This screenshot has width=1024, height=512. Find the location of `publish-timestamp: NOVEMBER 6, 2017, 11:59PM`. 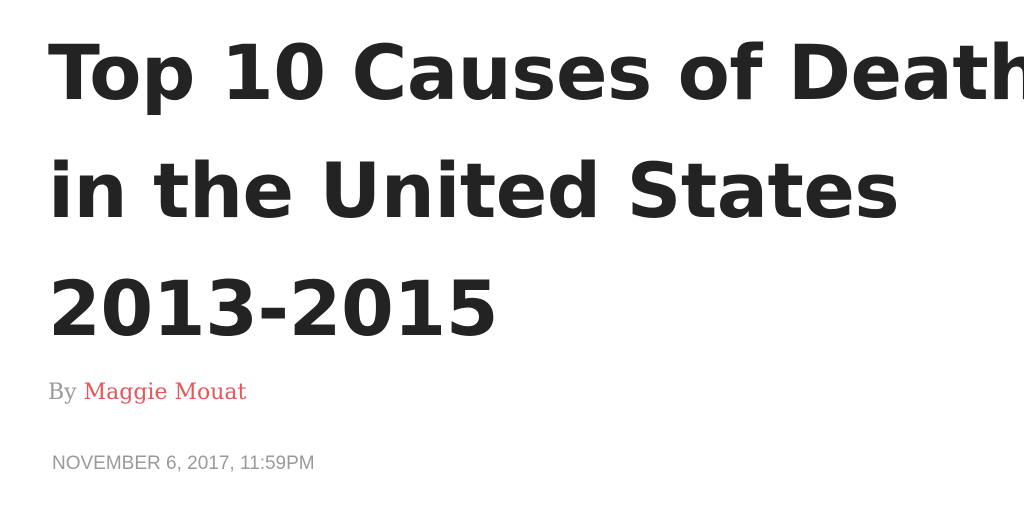

publish-timestamp: NOVEMBER 6, 2017, 11:59PM is located at coordinates (183, 463).